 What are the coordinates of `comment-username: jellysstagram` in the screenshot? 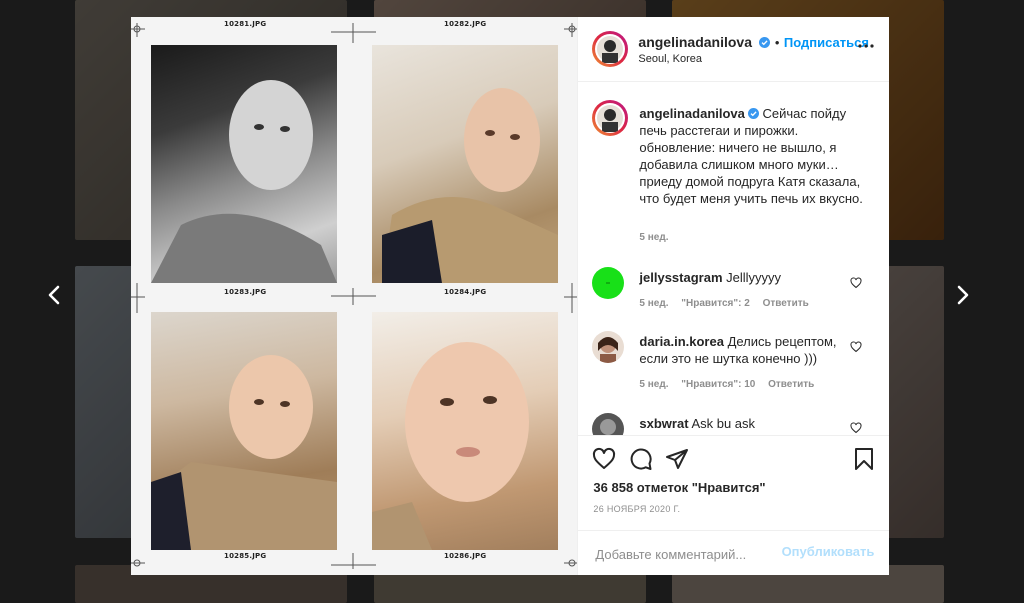 It's located at (680, 277).